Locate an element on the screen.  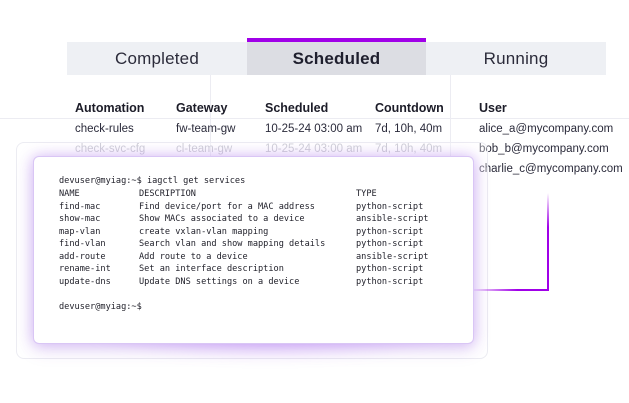
service-name: add-route is located at coordinates (82, 256).